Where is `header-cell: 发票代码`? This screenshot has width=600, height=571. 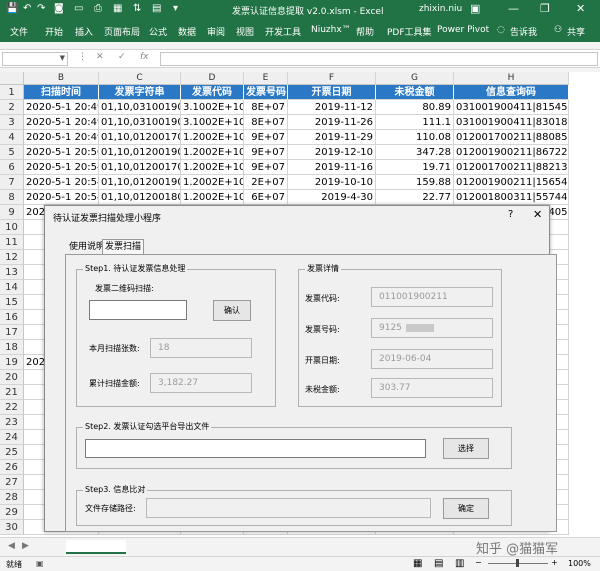
header-cell: 发票代码 is located at coordinates (212, 92).